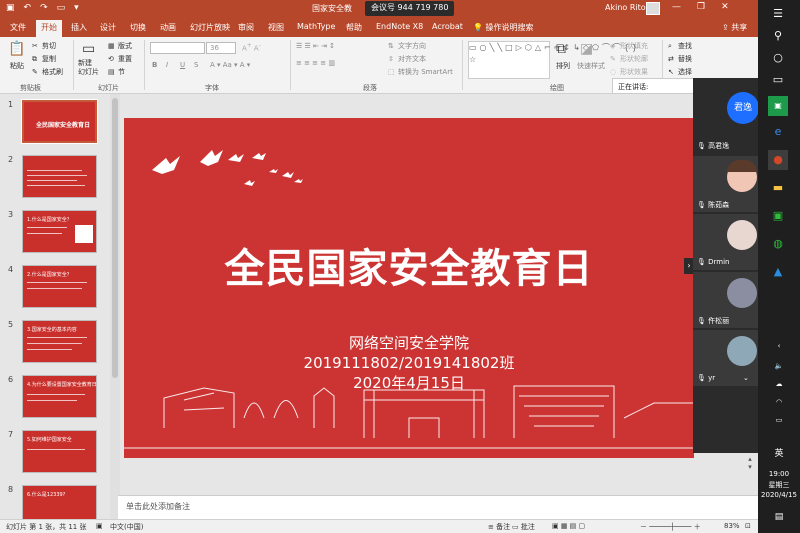 This screenshot has height=533, width=800. I want to click on align-text-button: ⇳ 对齐文本, so click(407, 59).